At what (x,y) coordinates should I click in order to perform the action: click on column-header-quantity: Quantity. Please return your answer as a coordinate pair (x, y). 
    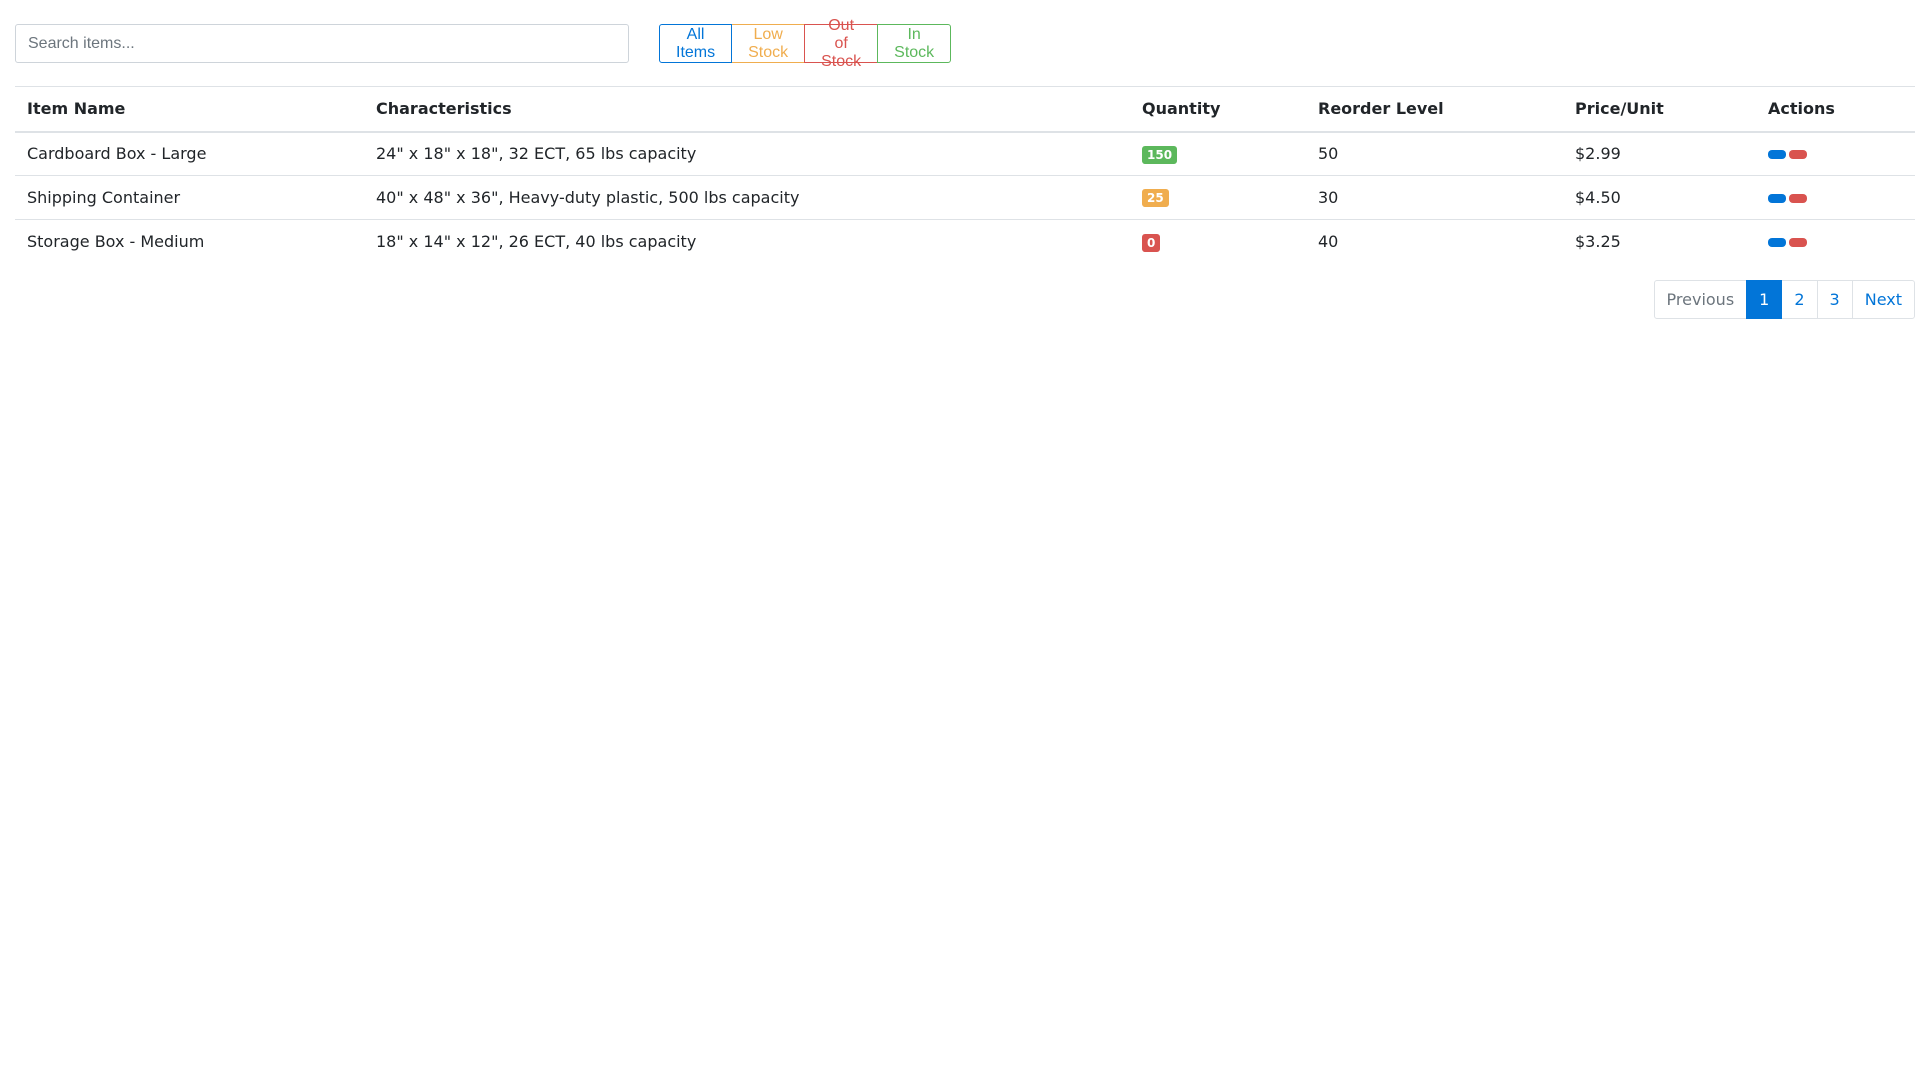
    Looking at the image, I should click on (1218, 109).